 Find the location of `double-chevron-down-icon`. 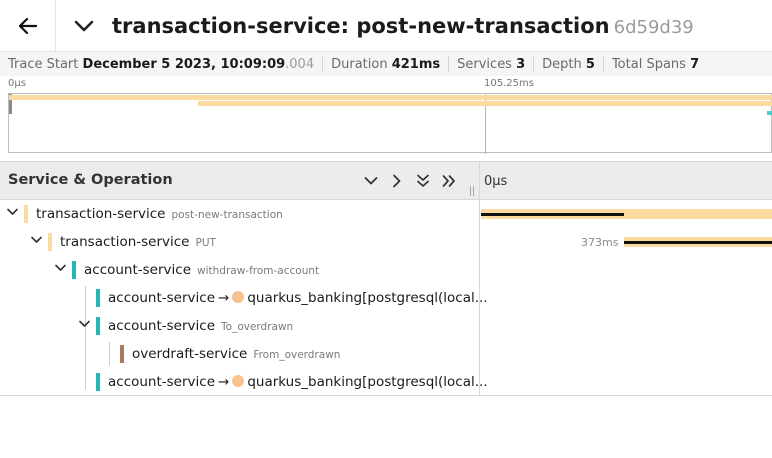

double-chevron-down-icon is located at coordinates (423, 180).